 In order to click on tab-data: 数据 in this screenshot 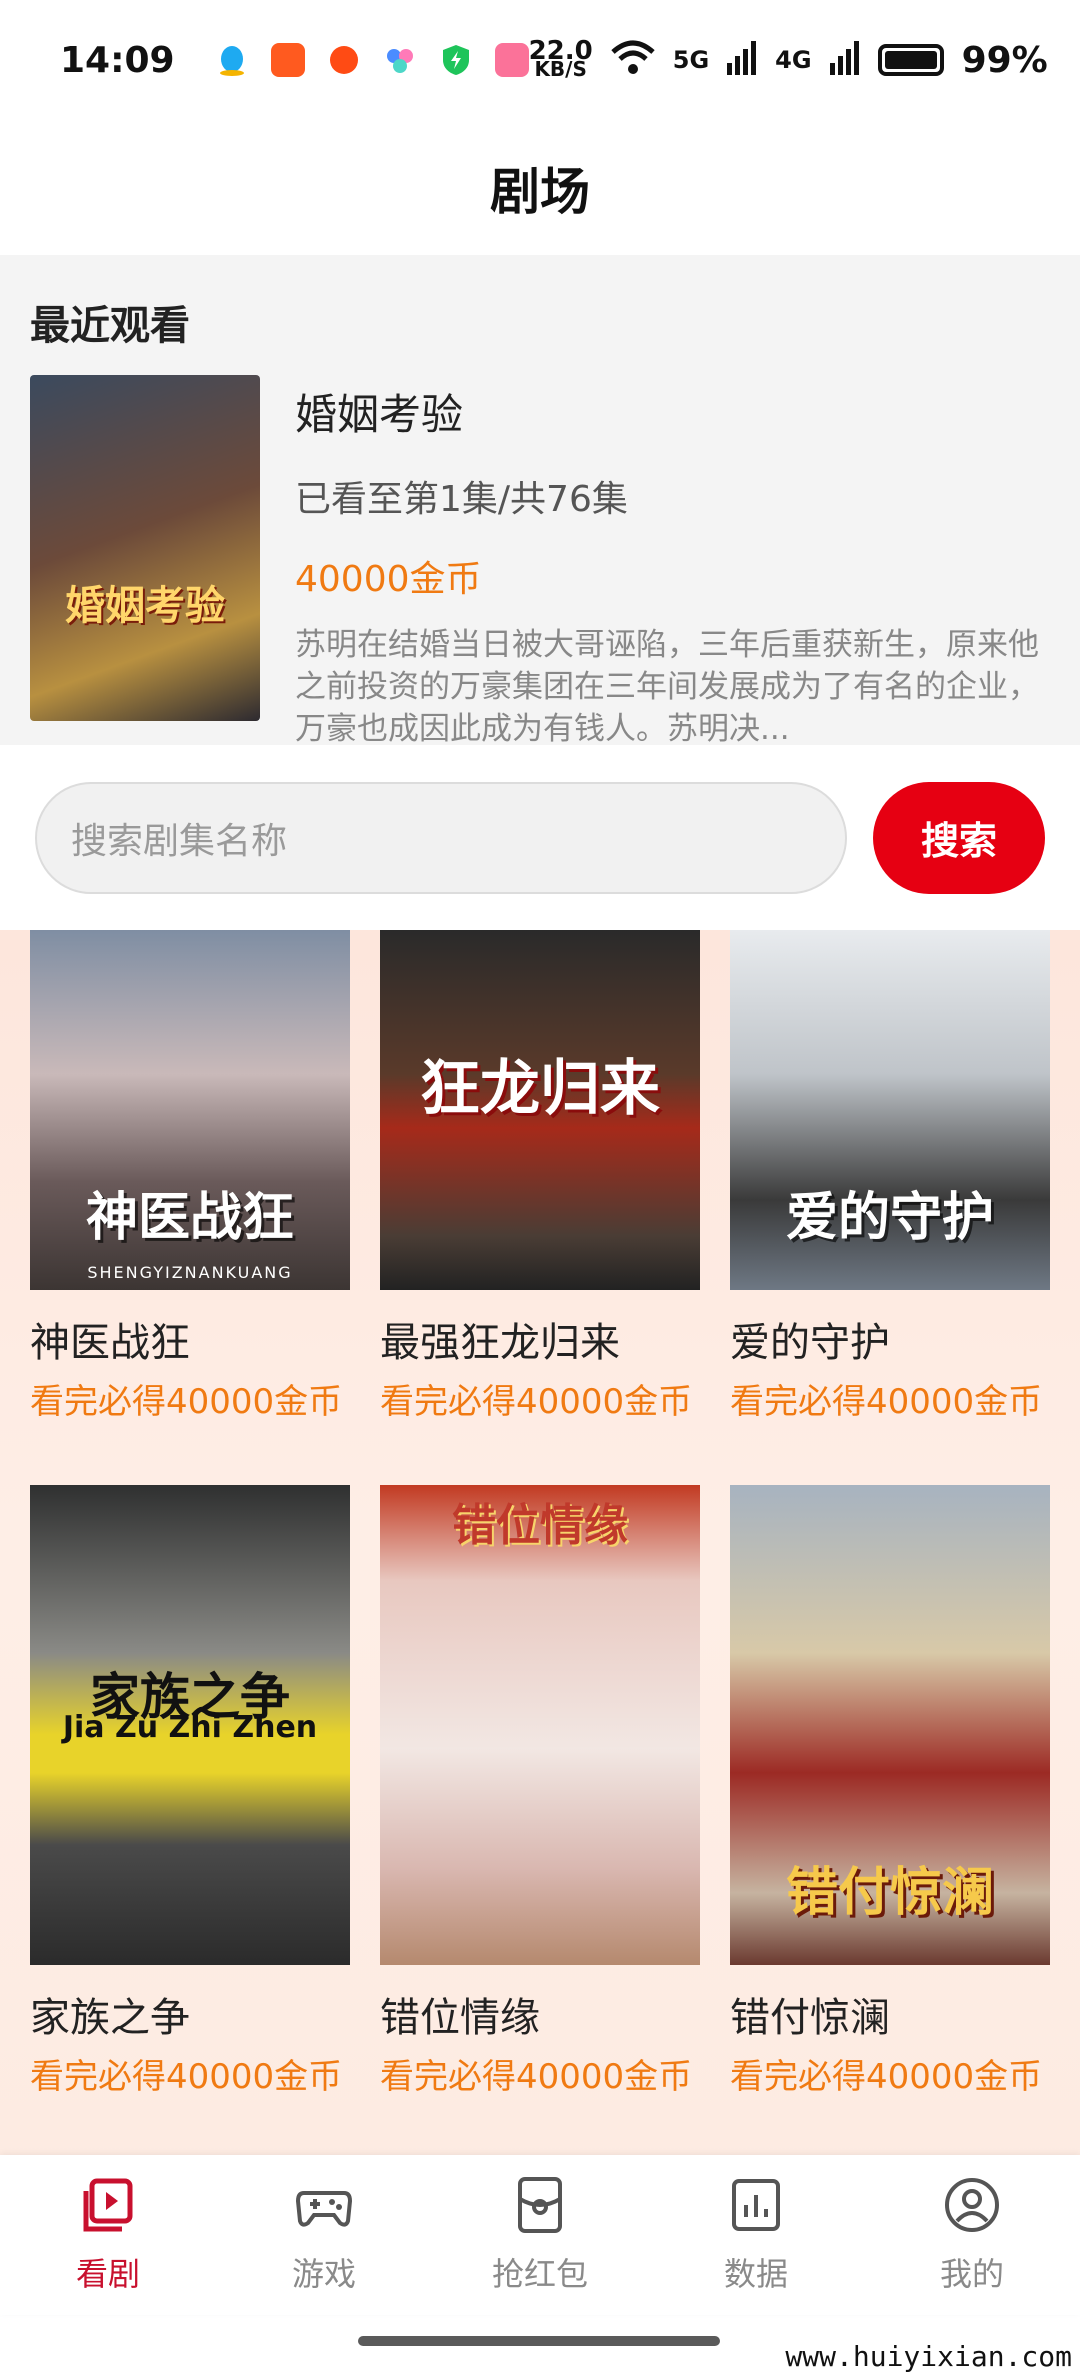, I will do `click(756, 2235)`.